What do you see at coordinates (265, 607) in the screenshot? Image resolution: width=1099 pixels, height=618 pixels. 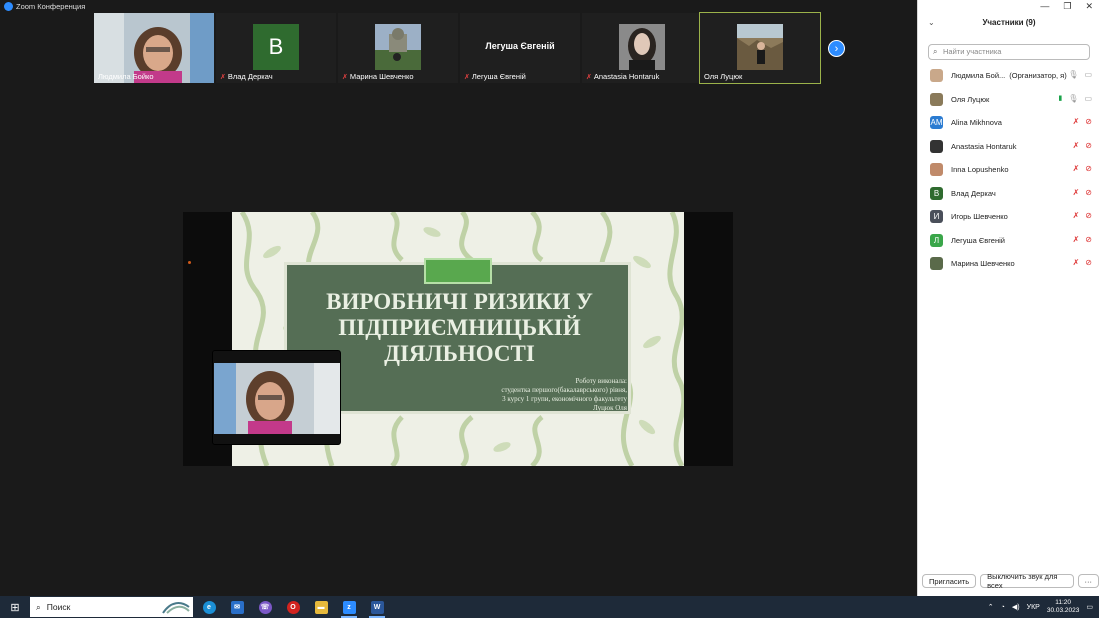 I see `taskbar-viber: ☏` at bounding box center [265, 607].